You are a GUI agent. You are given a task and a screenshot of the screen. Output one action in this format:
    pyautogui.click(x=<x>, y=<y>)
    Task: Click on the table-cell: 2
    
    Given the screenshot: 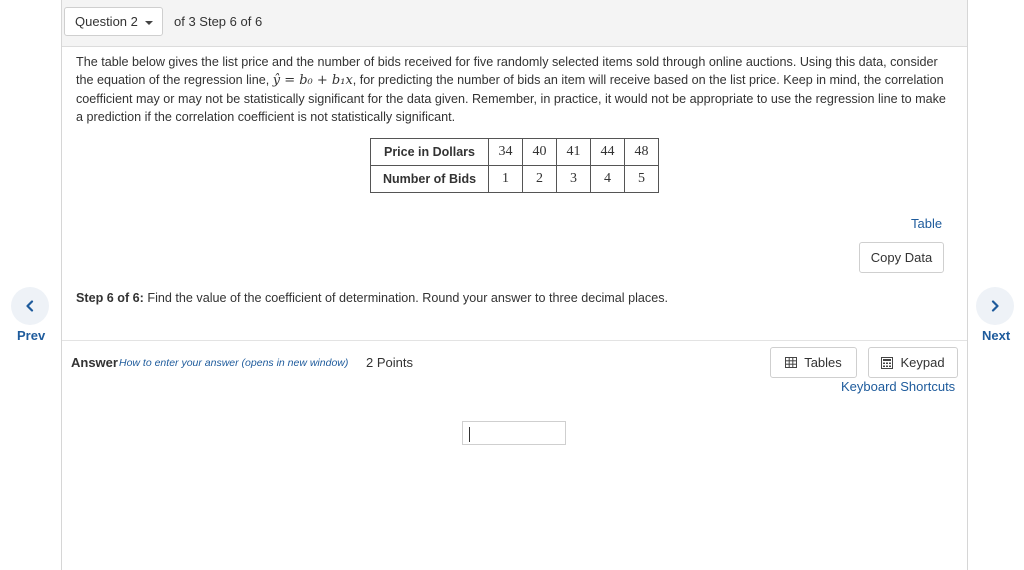 What is the action you would take?
    pyautogui.click(x=539, y=179)
    